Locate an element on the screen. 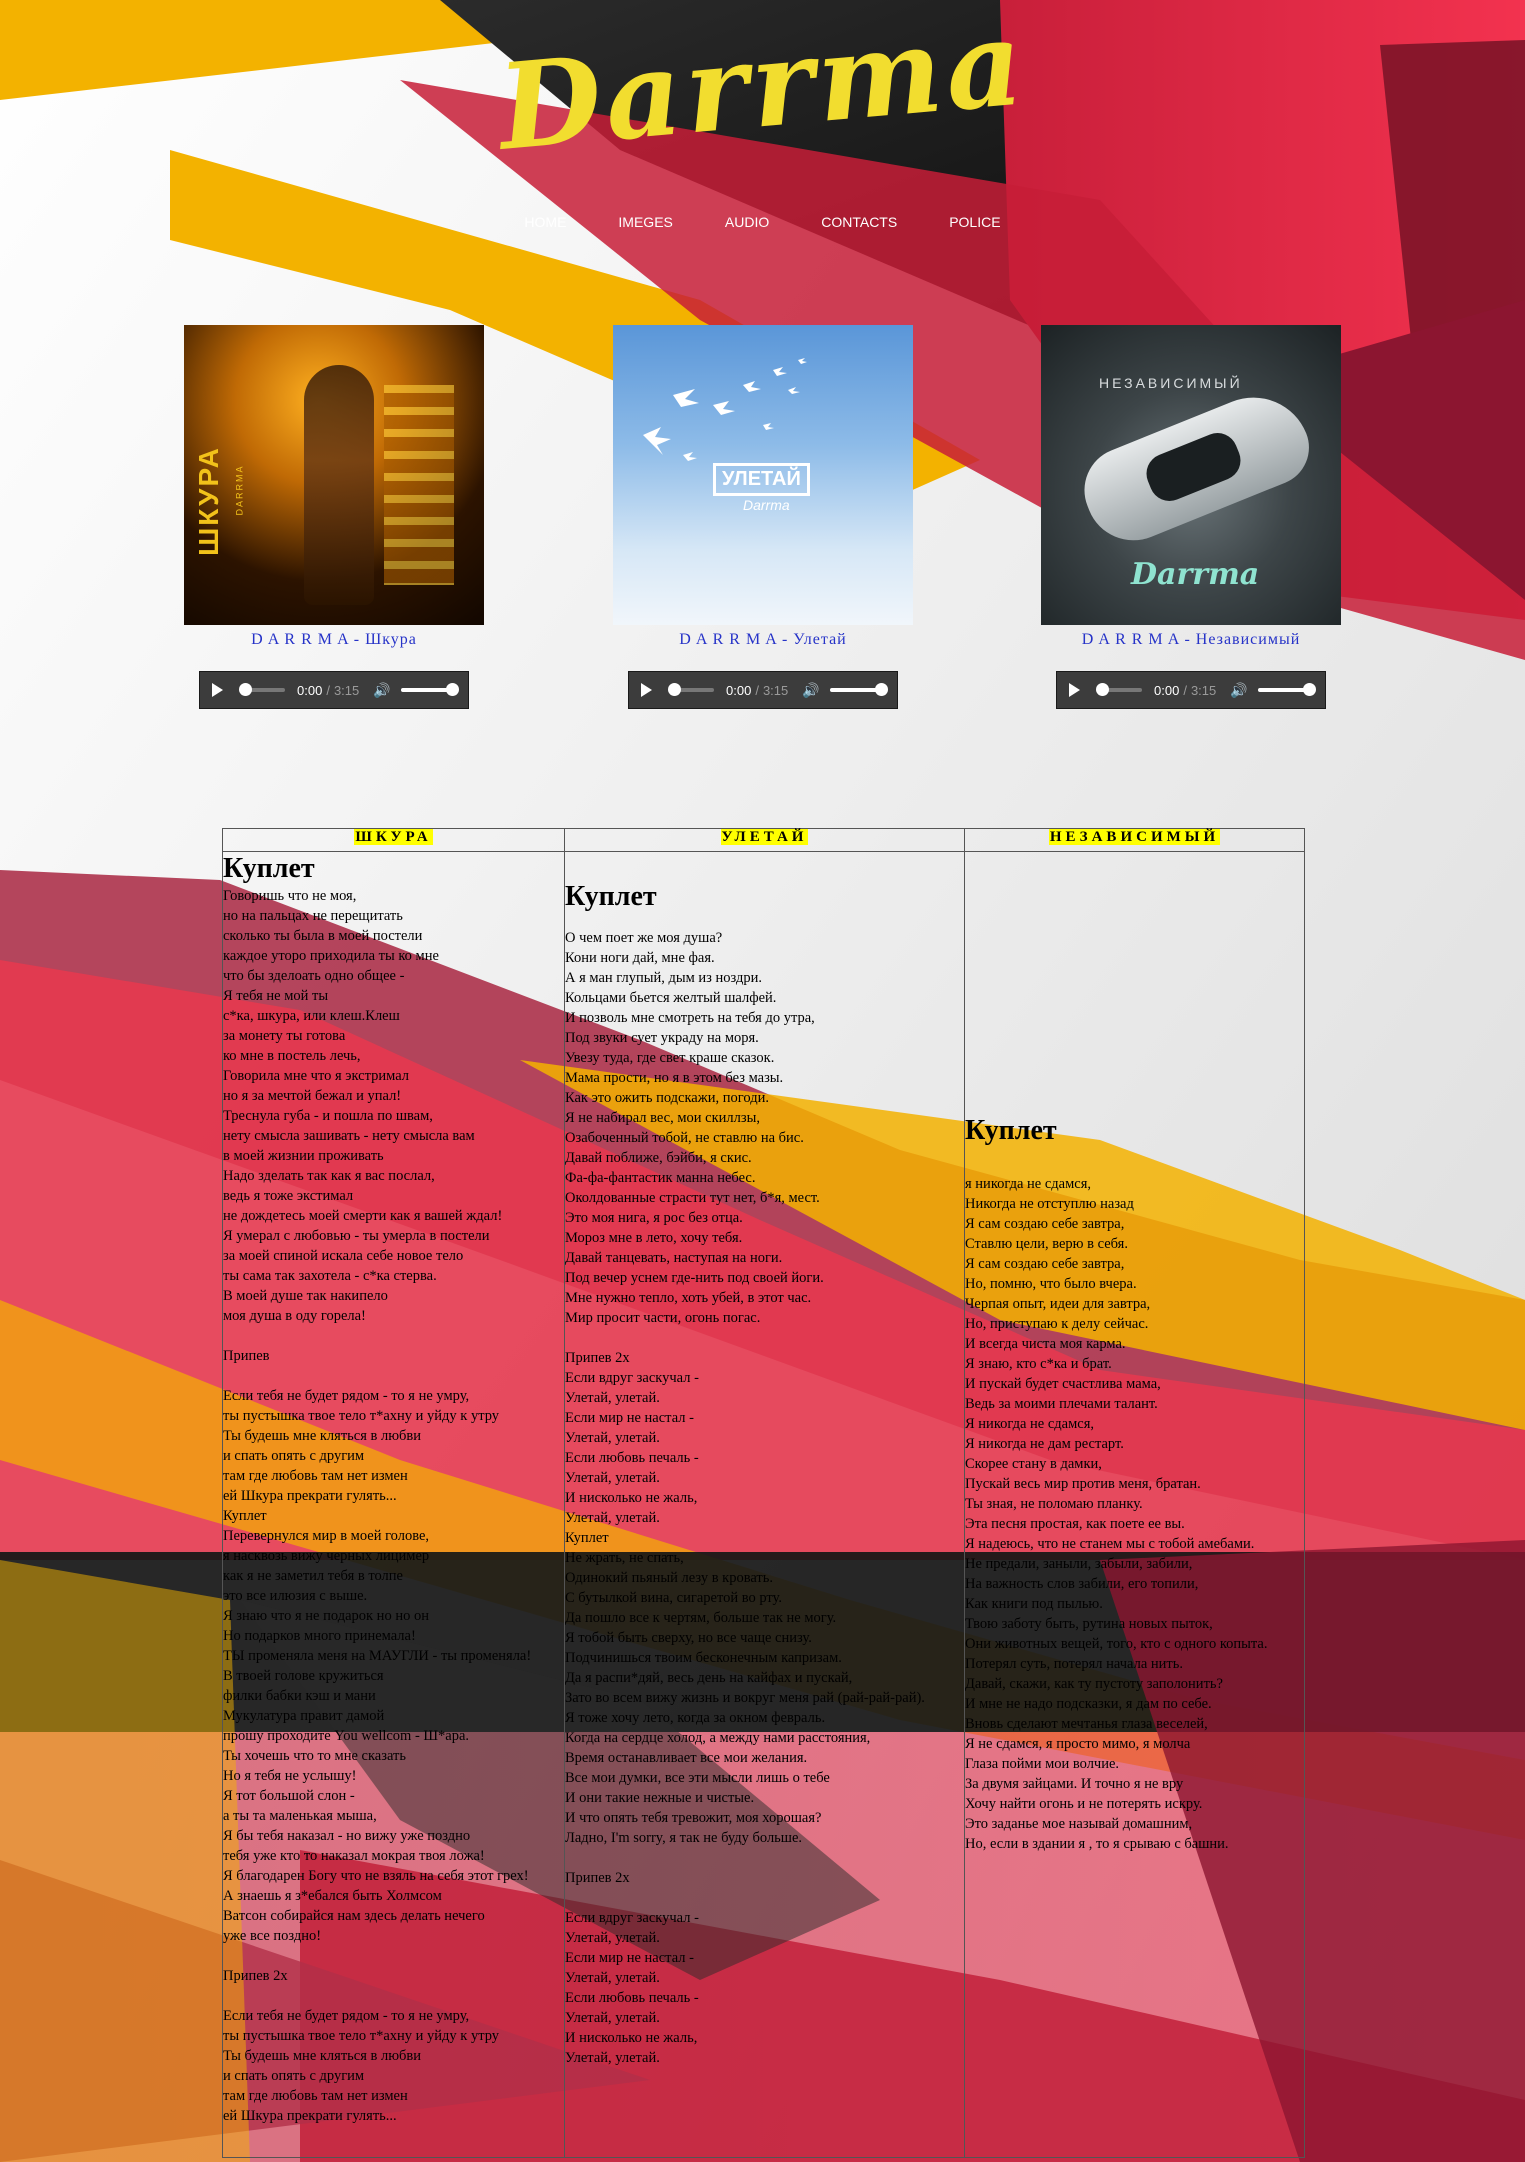 The image size is (1525, 2162). cover-title-nezavisimy: НЕЗАВИСИМЫЙ is located at coordinates (1171, 383).